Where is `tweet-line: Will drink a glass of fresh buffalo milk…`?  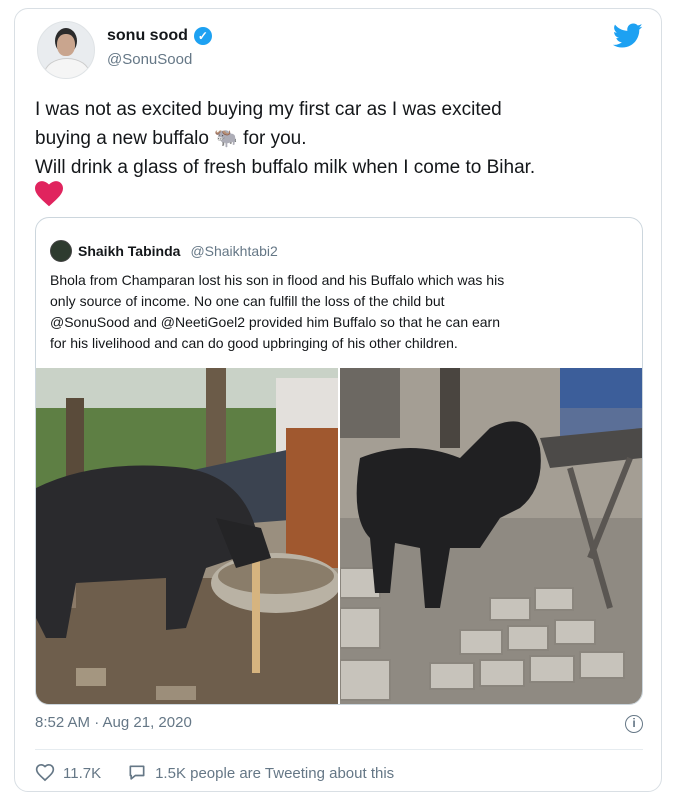
tweet-line: Will drink a glass of fresh buffalo milk… is located at coordinates (285, 167).